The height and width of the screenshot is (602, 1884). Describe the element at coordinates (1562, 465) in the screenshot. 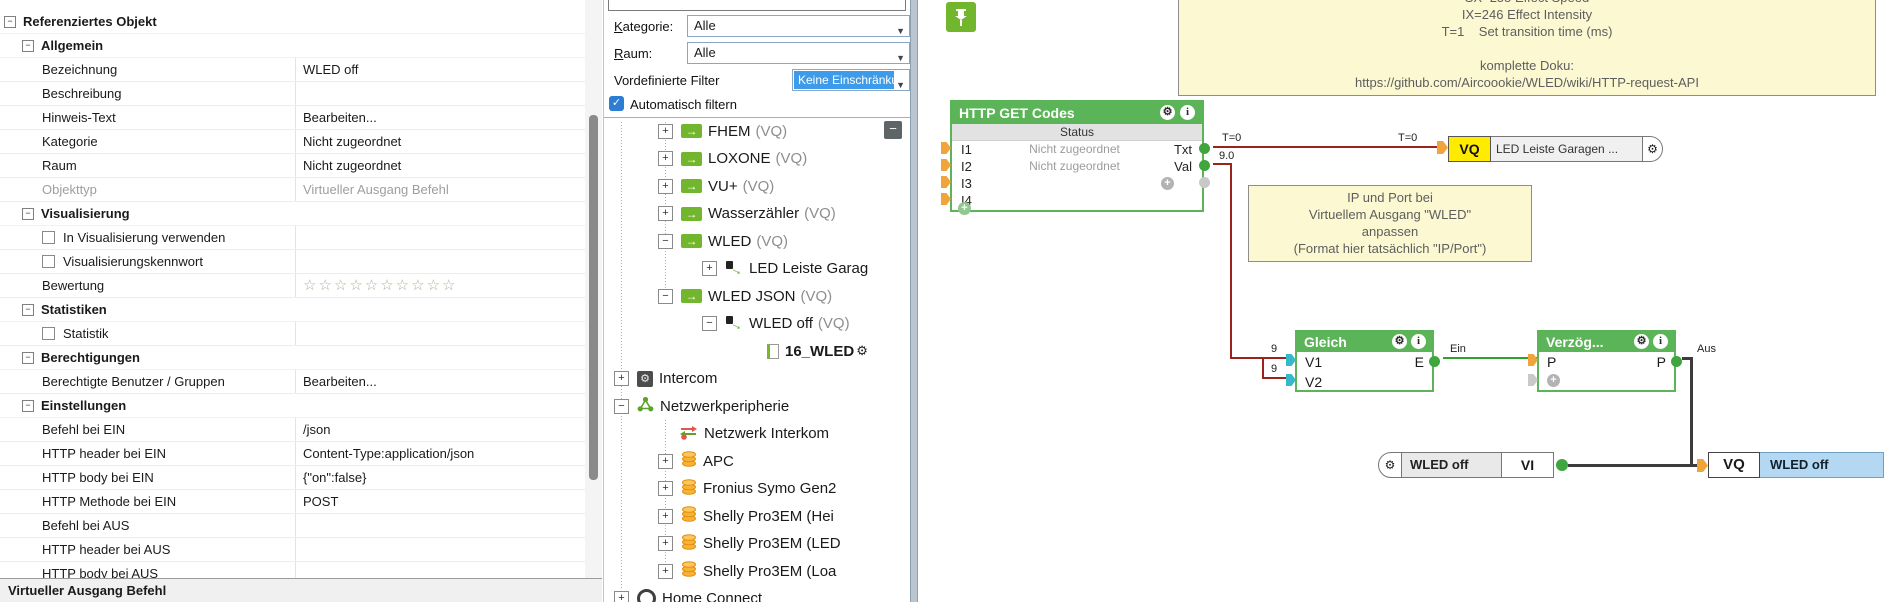

I see `chip-output-port` at that location.